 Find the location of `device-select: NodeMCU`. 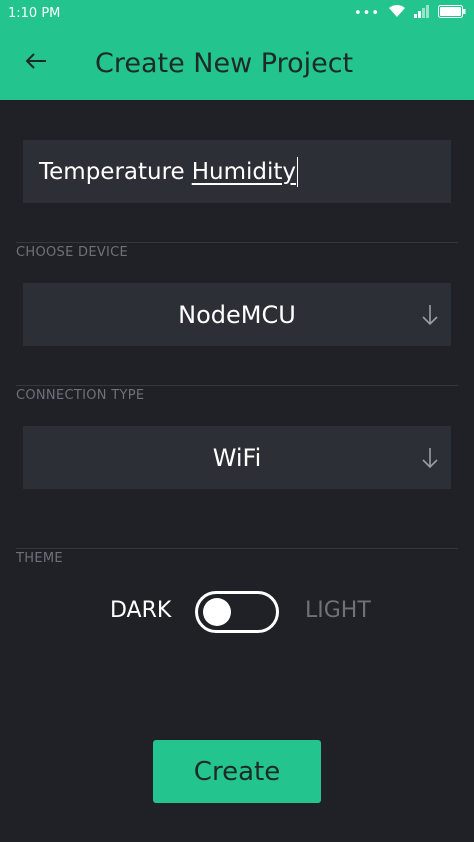

device-select: NodeMCU is located at coordinates (237, 314).